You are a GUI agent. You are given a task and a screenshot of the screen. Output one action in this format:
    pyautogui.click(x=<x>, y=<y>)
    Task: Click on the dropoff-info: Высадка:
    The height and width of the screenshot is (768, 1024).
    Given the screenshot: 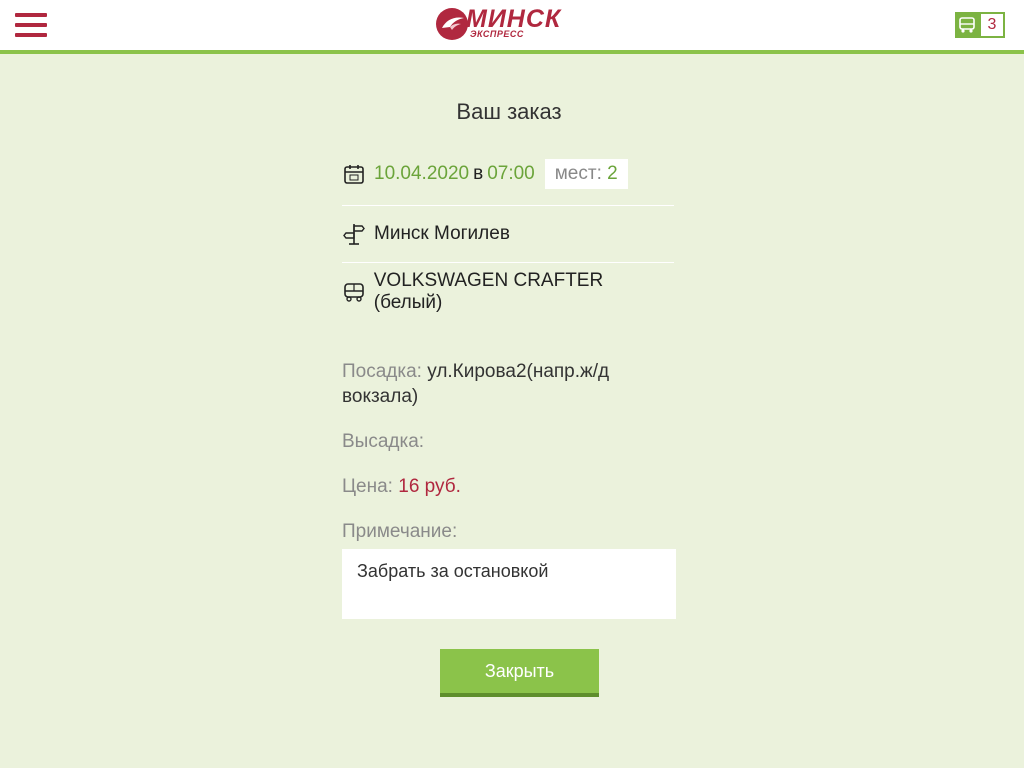 What is the action you would take?
    pyautogui.click(x=492, y=441)
    